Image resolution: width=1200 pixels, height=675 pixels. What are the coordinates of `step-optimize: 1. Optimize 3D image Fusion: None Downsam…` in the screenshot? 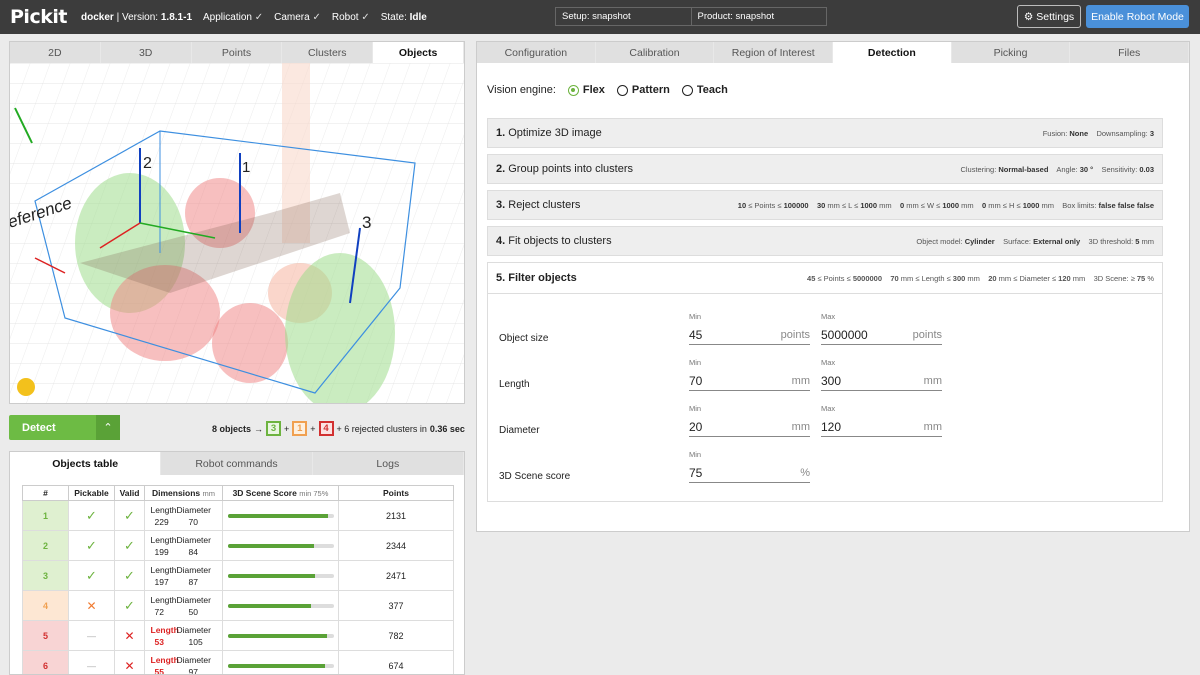 It's located at (825, 133).